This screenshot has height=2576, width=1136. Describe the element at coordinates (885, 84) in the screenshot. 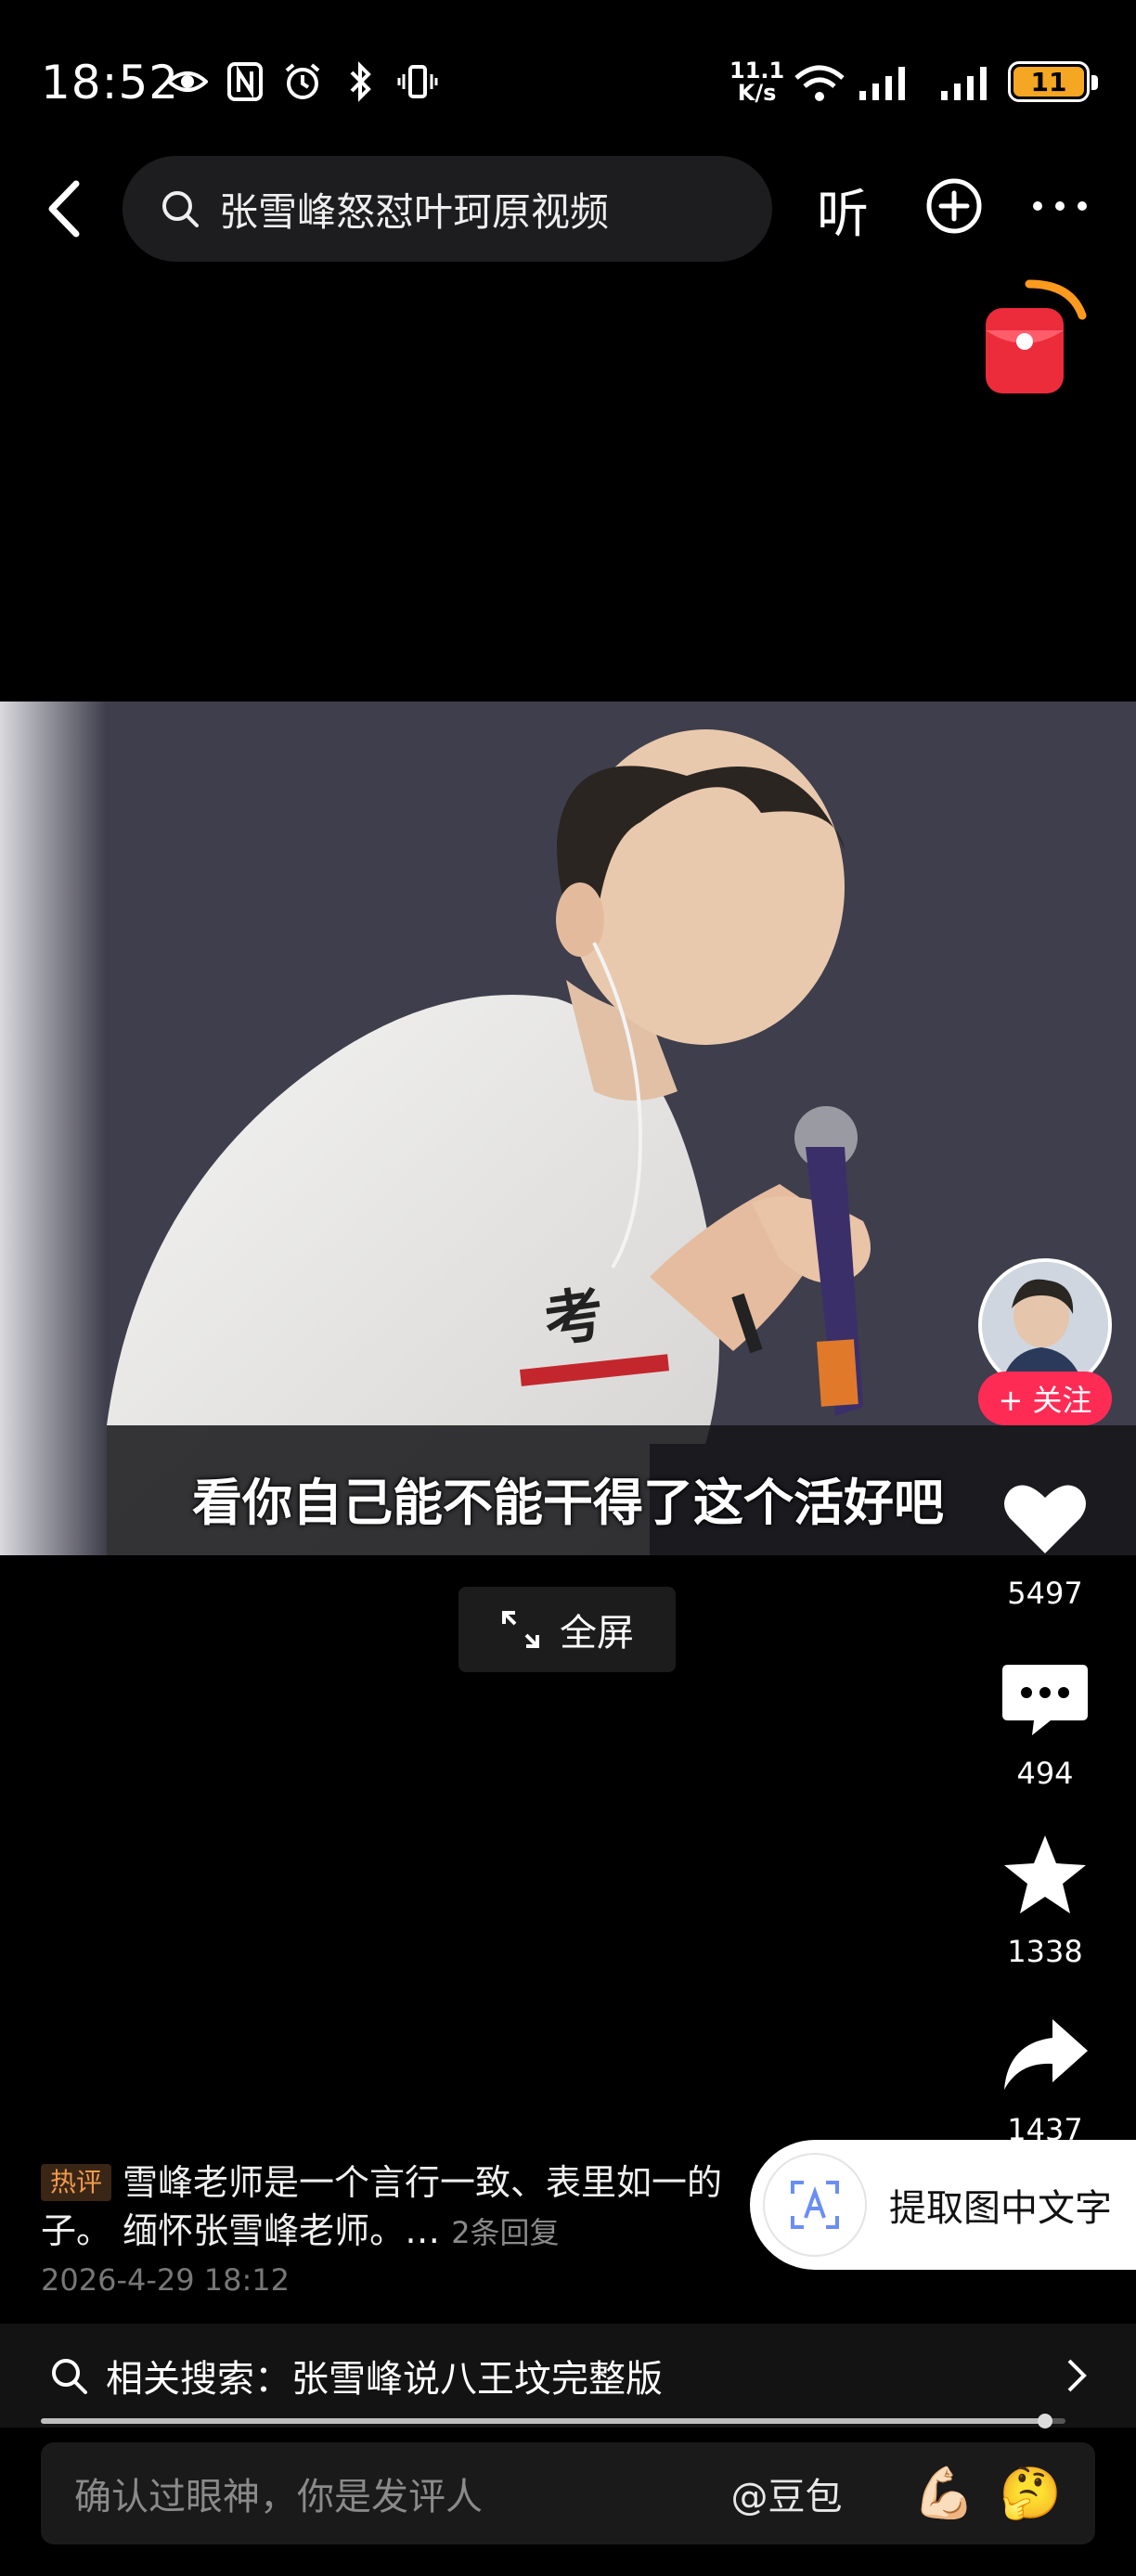

I see `signal-icon-sim1` at that location.